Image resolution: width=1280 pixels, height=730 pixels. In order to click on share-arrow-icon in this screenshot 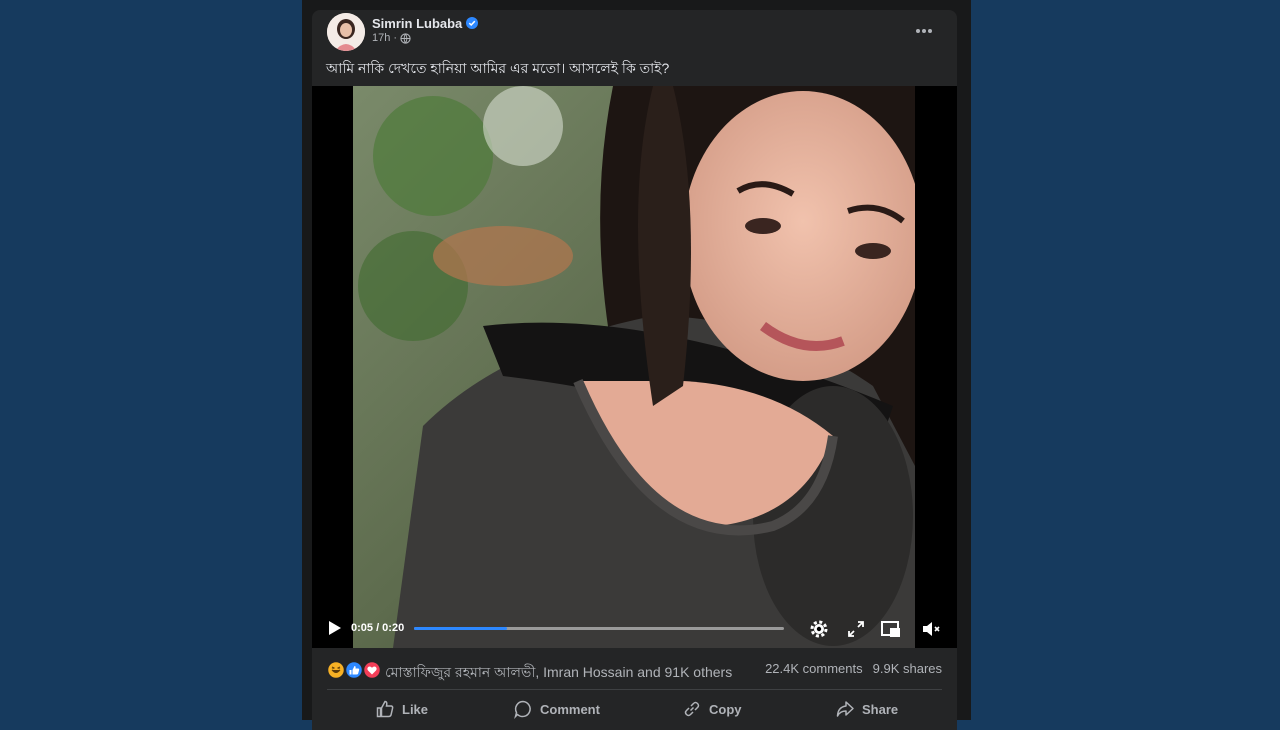, I will do `click(845, 709)`.